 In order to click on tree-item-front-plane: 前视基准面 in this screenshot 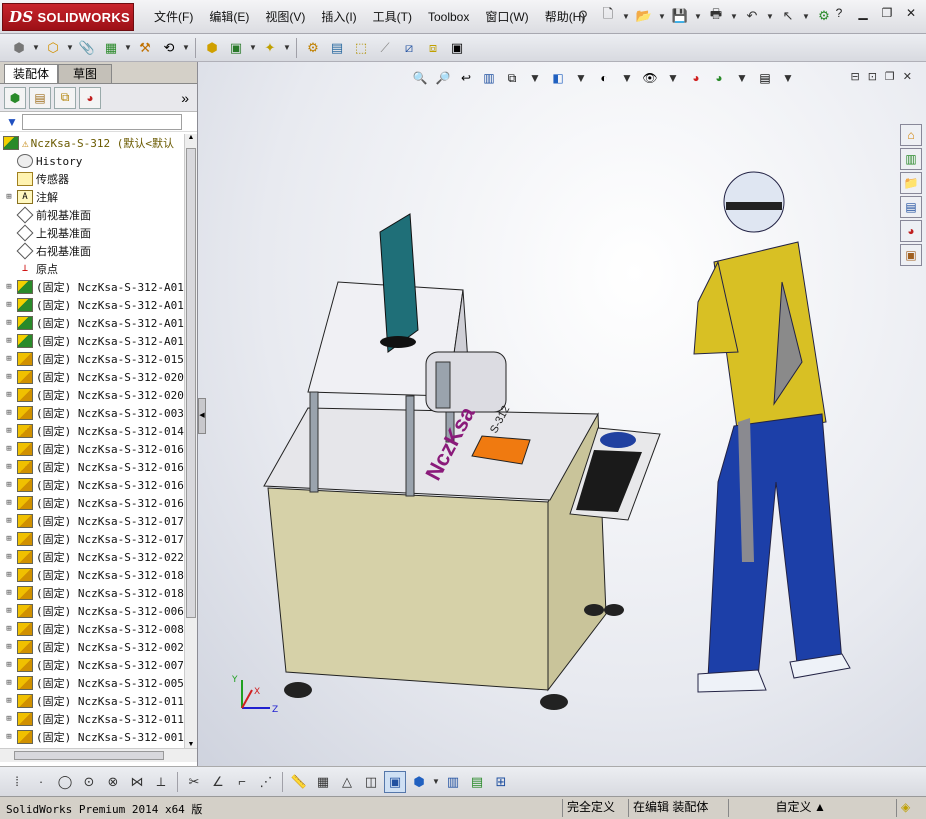, I will do `click(92, 215)`.